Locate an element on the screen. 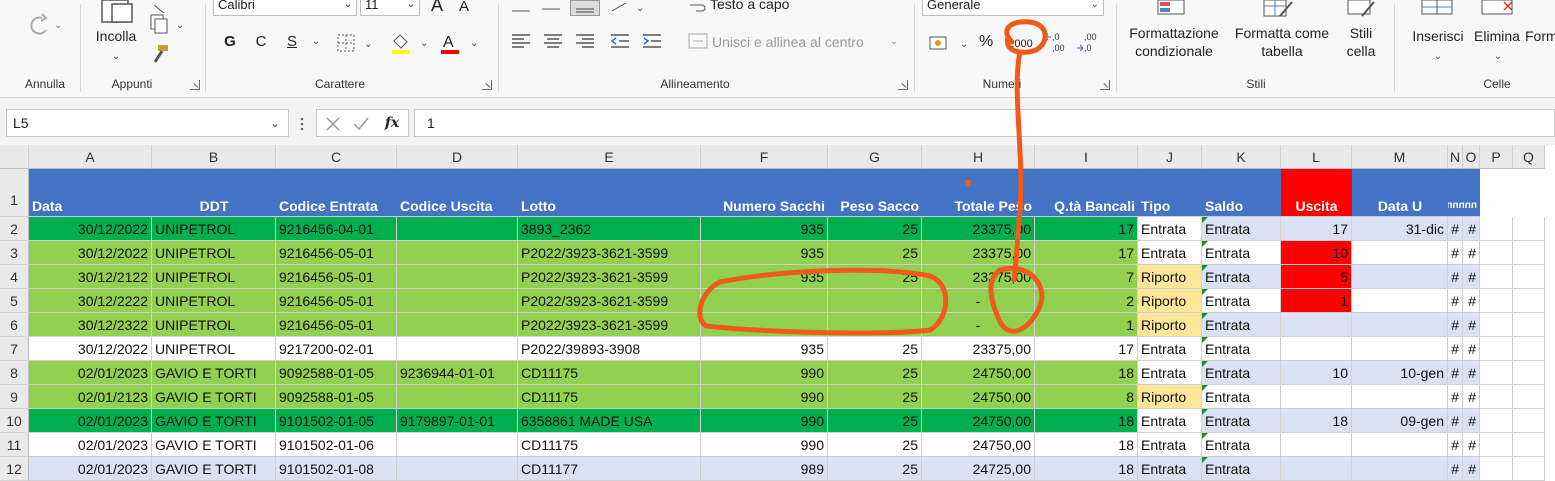 Image resolution: width=1555 pixels, height=481 pixels. decrease-decimal-icon: ,00,0 is located at coordinates (1089, 42).